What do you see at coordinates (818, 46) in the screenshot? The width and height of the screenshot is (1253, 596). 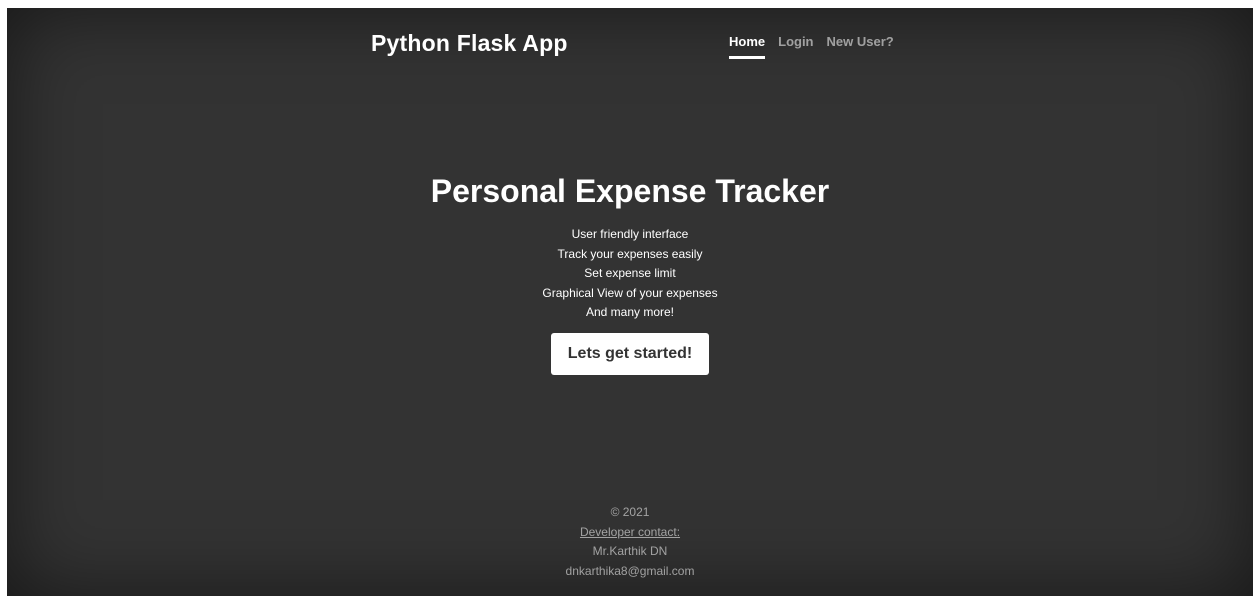 I see `main-nav: Home Login New User?` at bounding box center [818, 46].